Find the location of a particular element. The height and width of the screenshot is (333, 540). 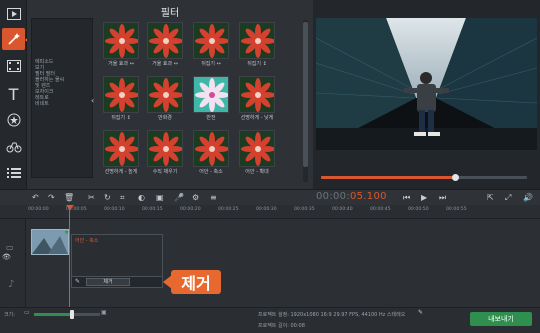

ruler-tick-label: 00:00:40 is located at coordinates (342, 209).